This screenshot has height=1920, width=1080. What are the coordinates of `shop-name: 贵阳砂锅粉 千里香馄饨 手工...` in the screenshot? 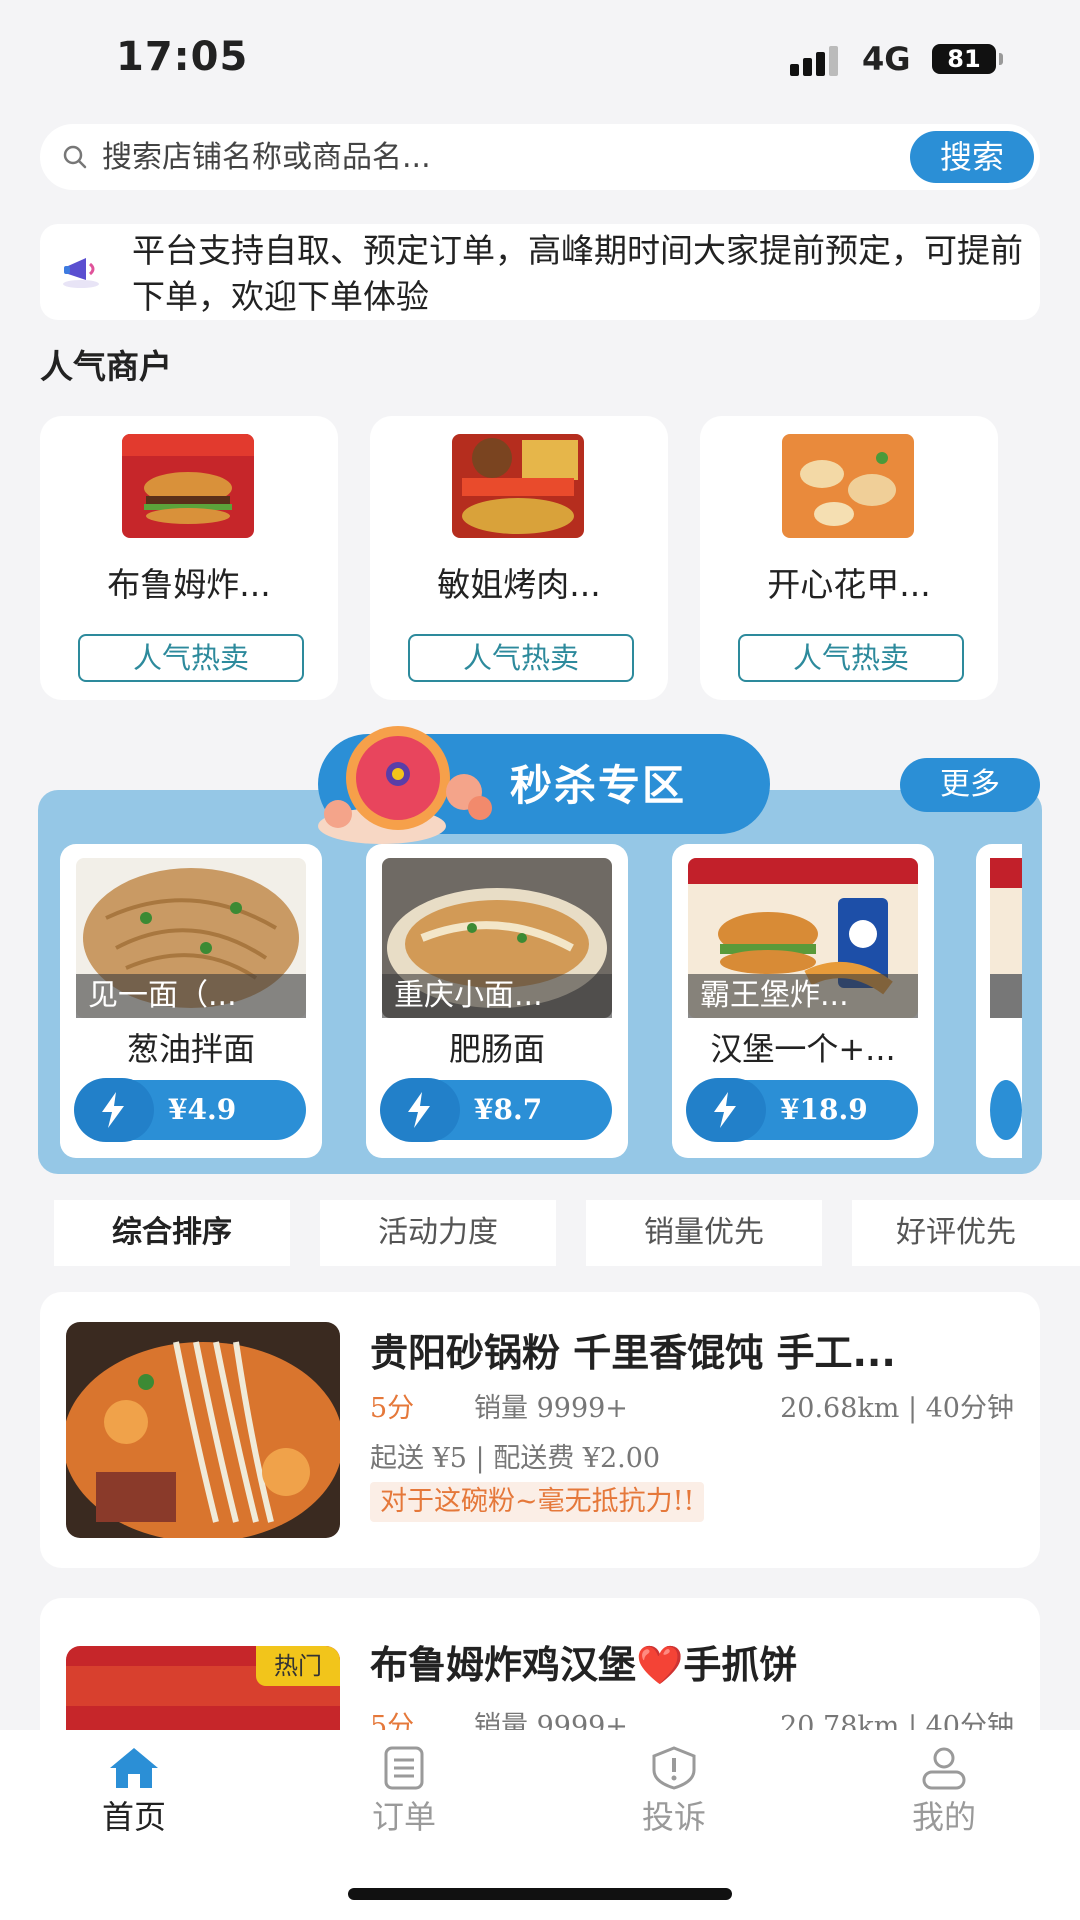 It's located at (633, 1353).